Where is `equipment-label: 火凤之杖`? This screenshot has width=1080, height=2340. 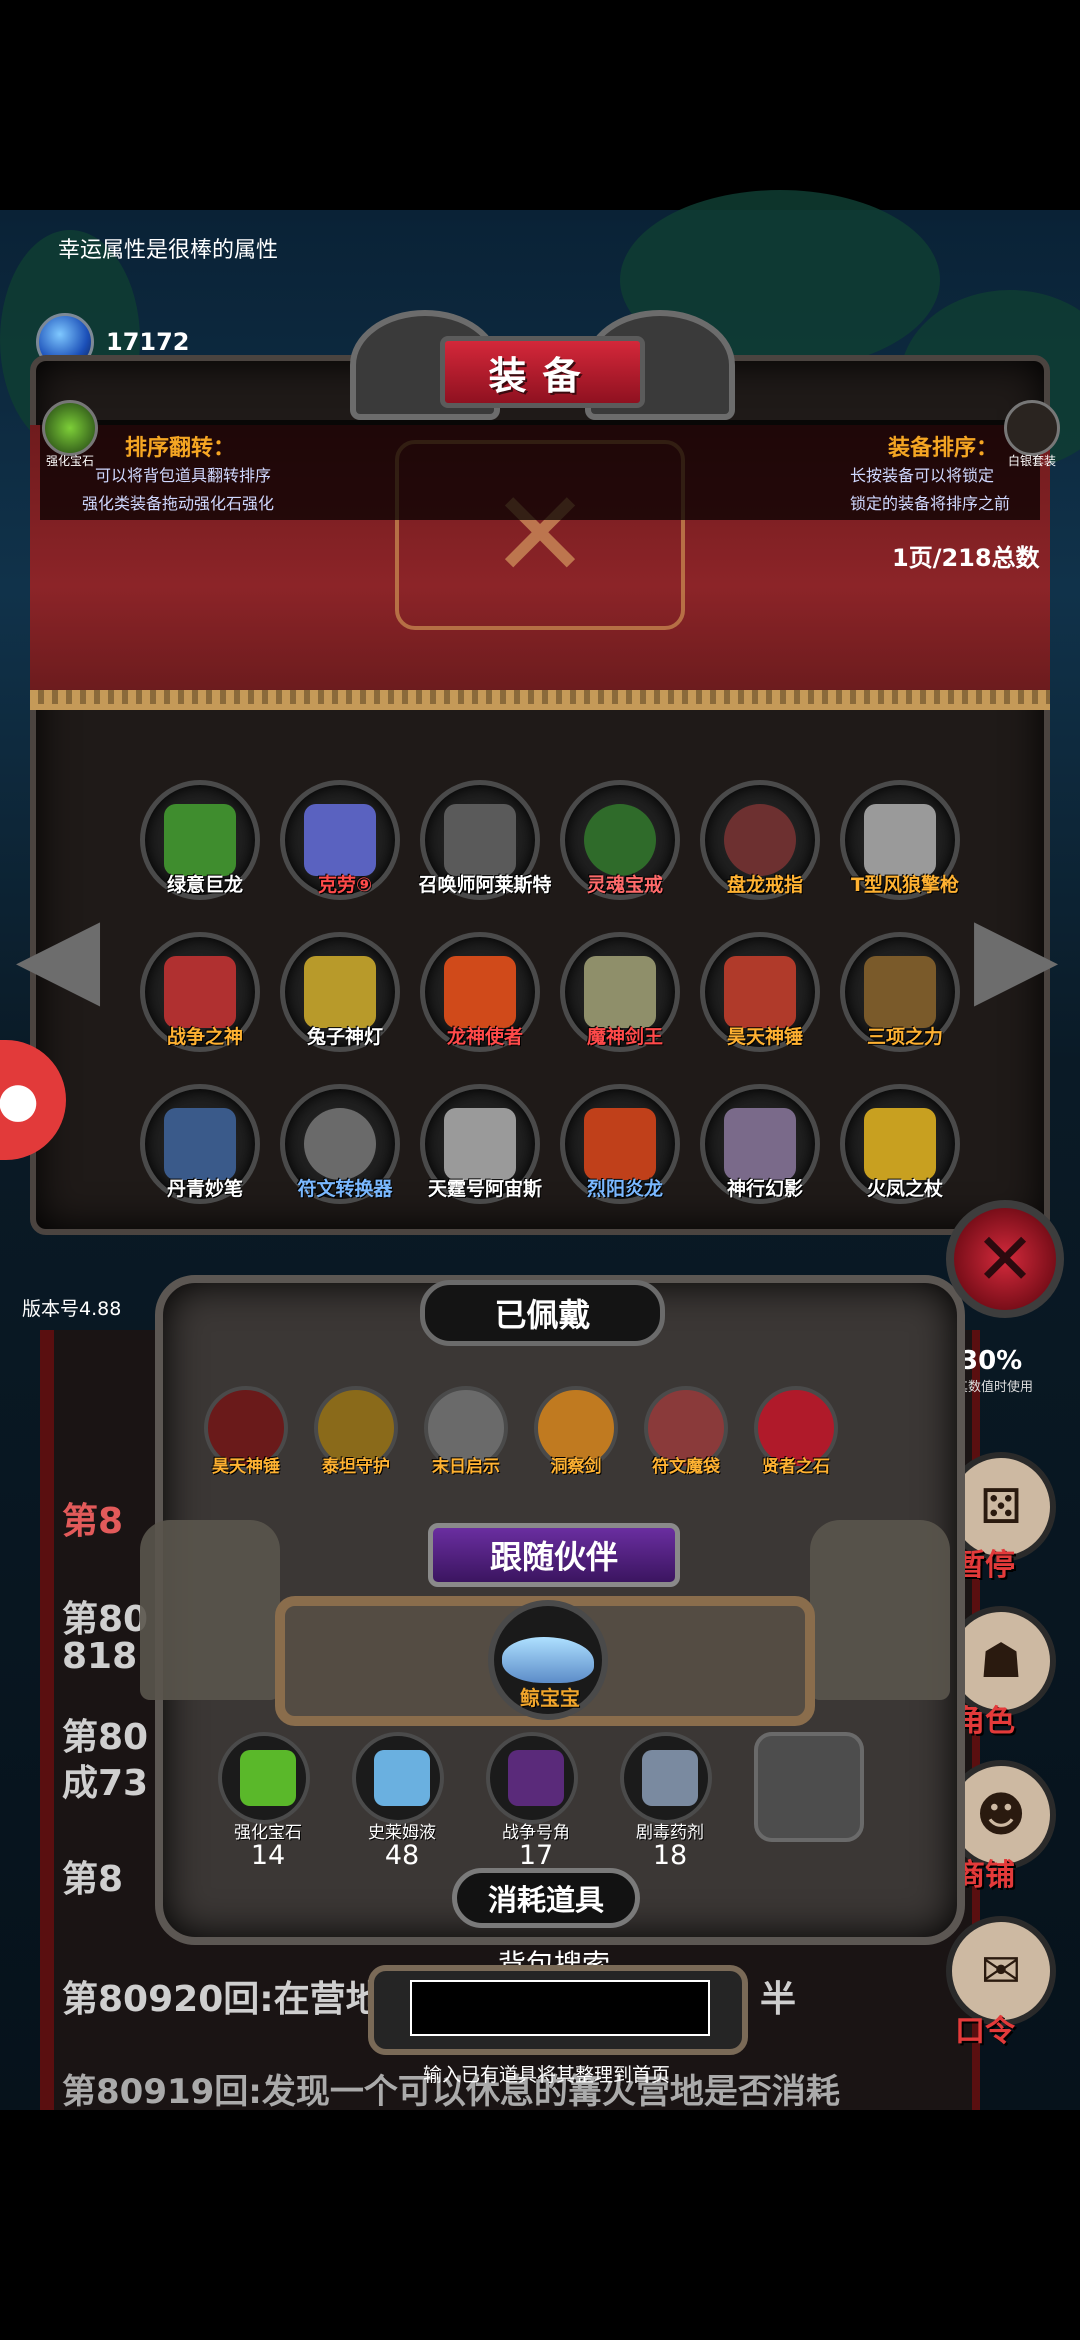 equipment-label: 火凤之杖 is located at coordinates (904, 1189).